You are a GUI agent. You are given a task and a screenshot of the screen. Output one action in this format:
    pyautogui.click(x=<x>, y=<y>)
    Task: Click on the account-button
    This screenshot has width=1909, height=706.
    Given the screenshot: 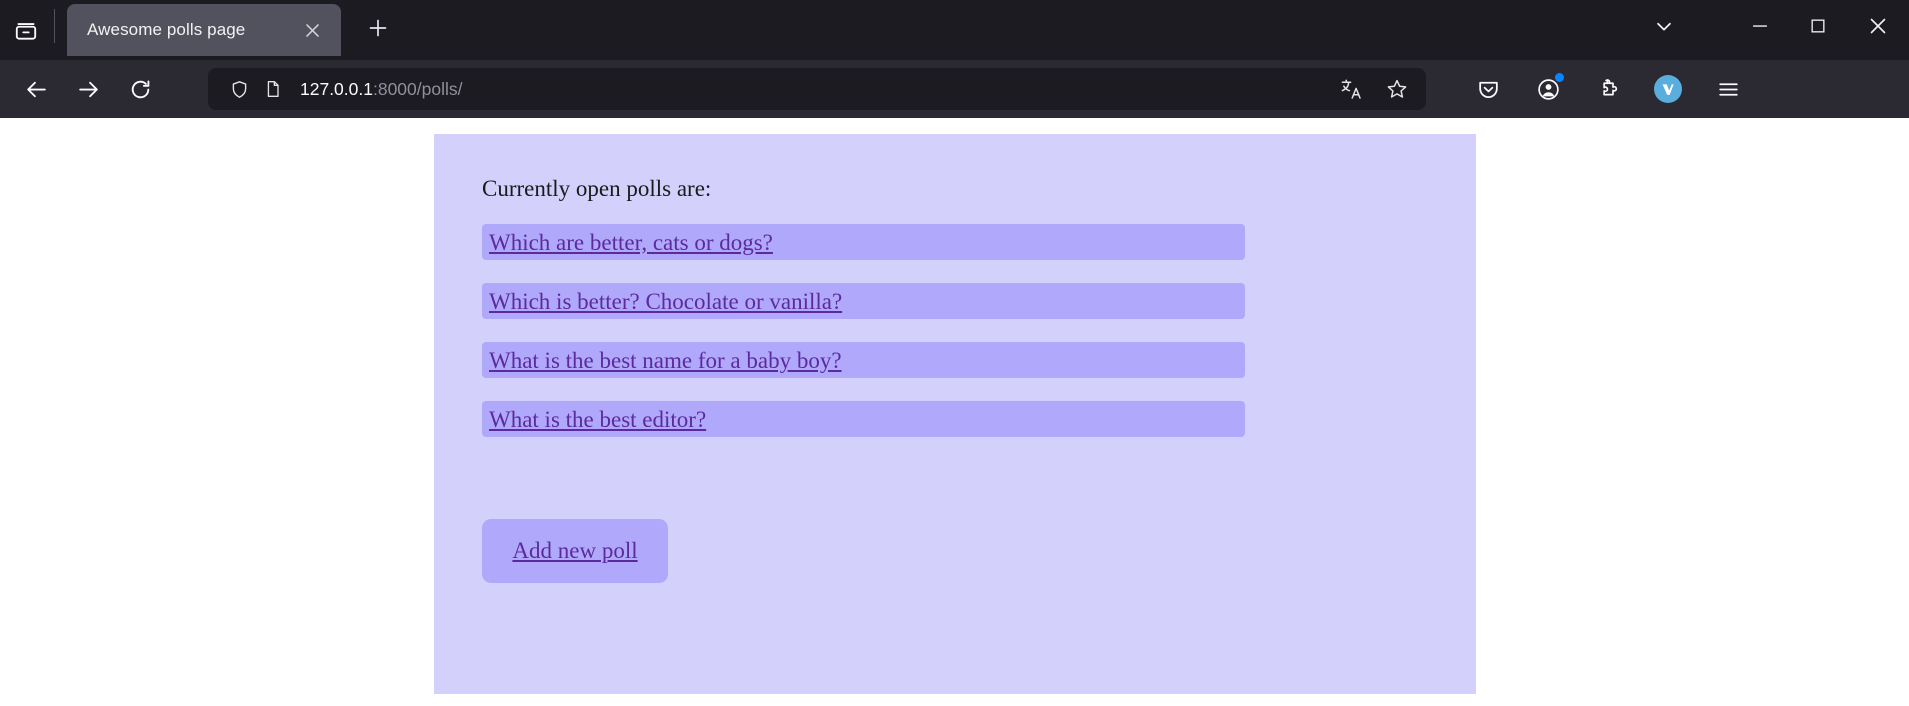 What is the action you would take?
    pyautogui.click(x=1548, y=89)
    